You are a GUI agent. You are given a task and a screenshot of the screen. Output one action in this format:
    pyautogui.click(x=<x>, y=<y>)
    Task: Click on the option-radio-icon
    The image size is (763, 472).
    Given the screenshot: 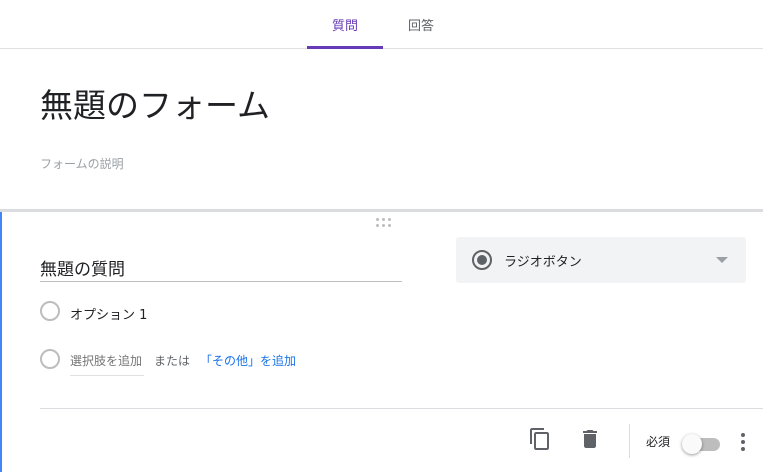 What is the action you would take?
    pyautogui.click(x=50, y=311)
    